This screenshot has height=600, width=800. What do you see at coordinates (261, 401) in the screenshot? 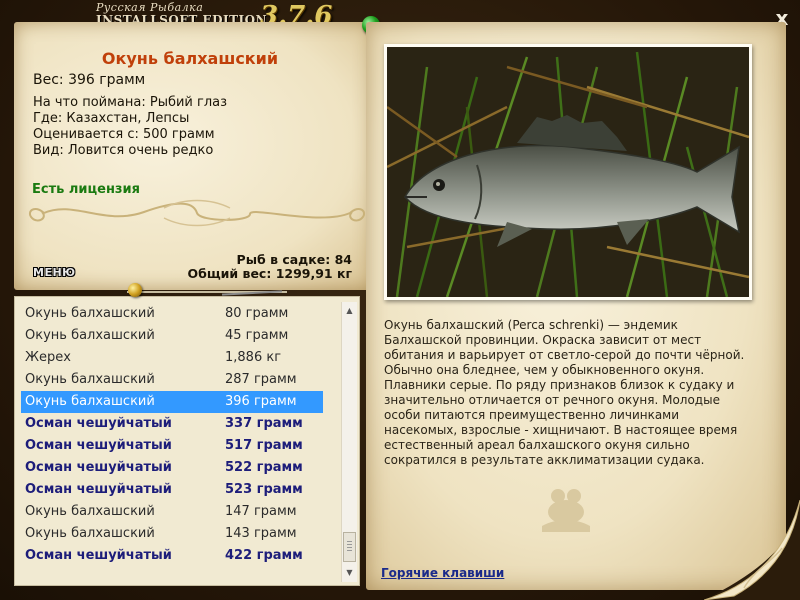
I see `catch-fish-weight: 396 грамм` at bounding box center [261, 401].